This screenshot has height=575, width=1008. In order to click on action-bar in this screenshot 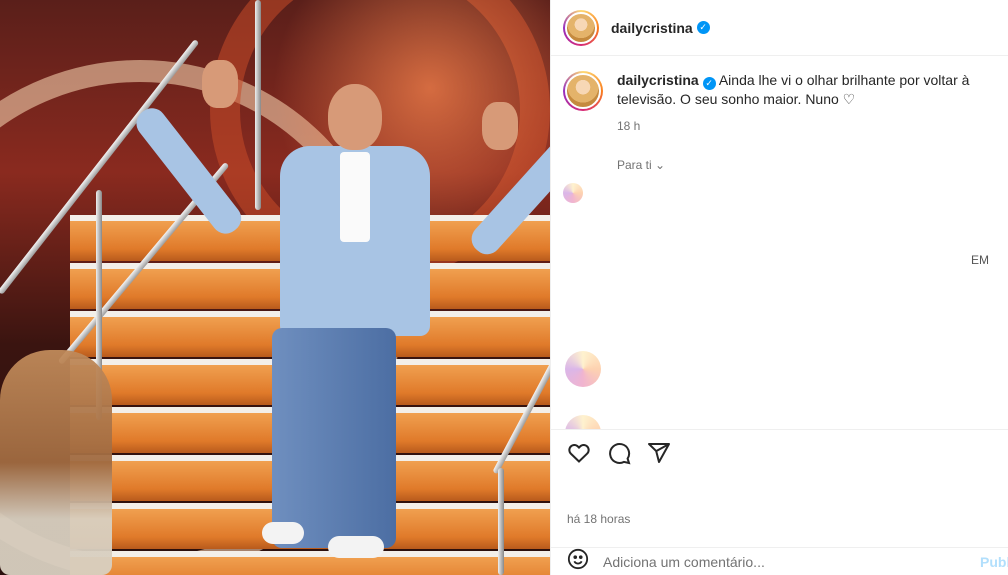, I will do `click(779, 455)`.